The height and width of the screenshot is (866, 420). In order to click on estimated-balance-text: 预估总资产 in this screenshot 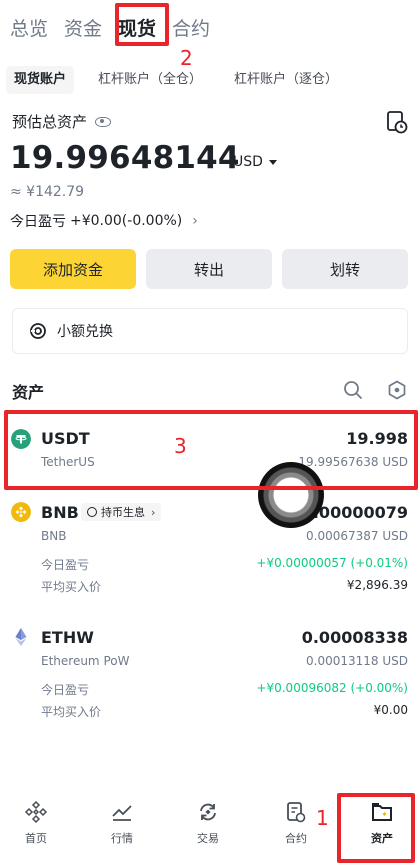, I will do `click(50, 122)`.